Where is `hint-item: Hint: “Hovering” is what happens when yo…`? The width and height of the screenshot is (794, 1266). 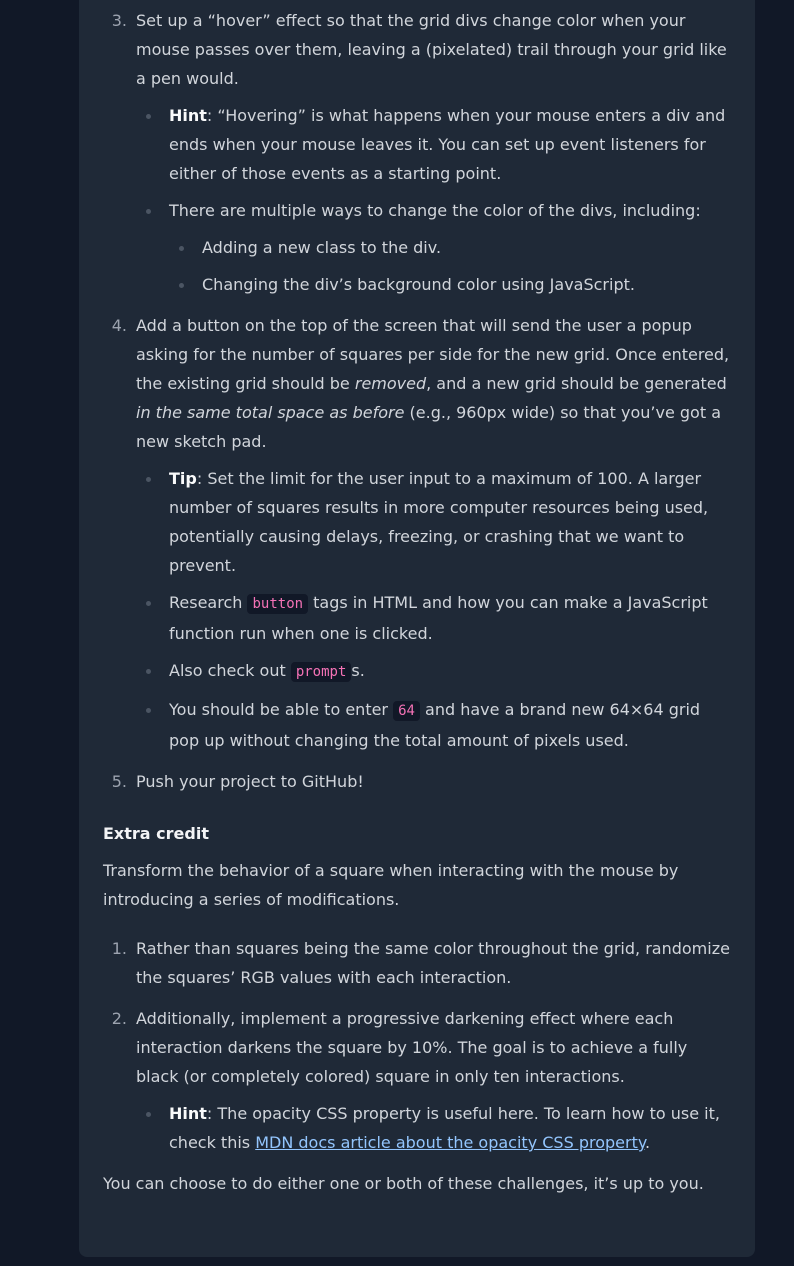 hint-item: Hint: “Hovering” is what happens when yo… is located at coordinates (417, 144).